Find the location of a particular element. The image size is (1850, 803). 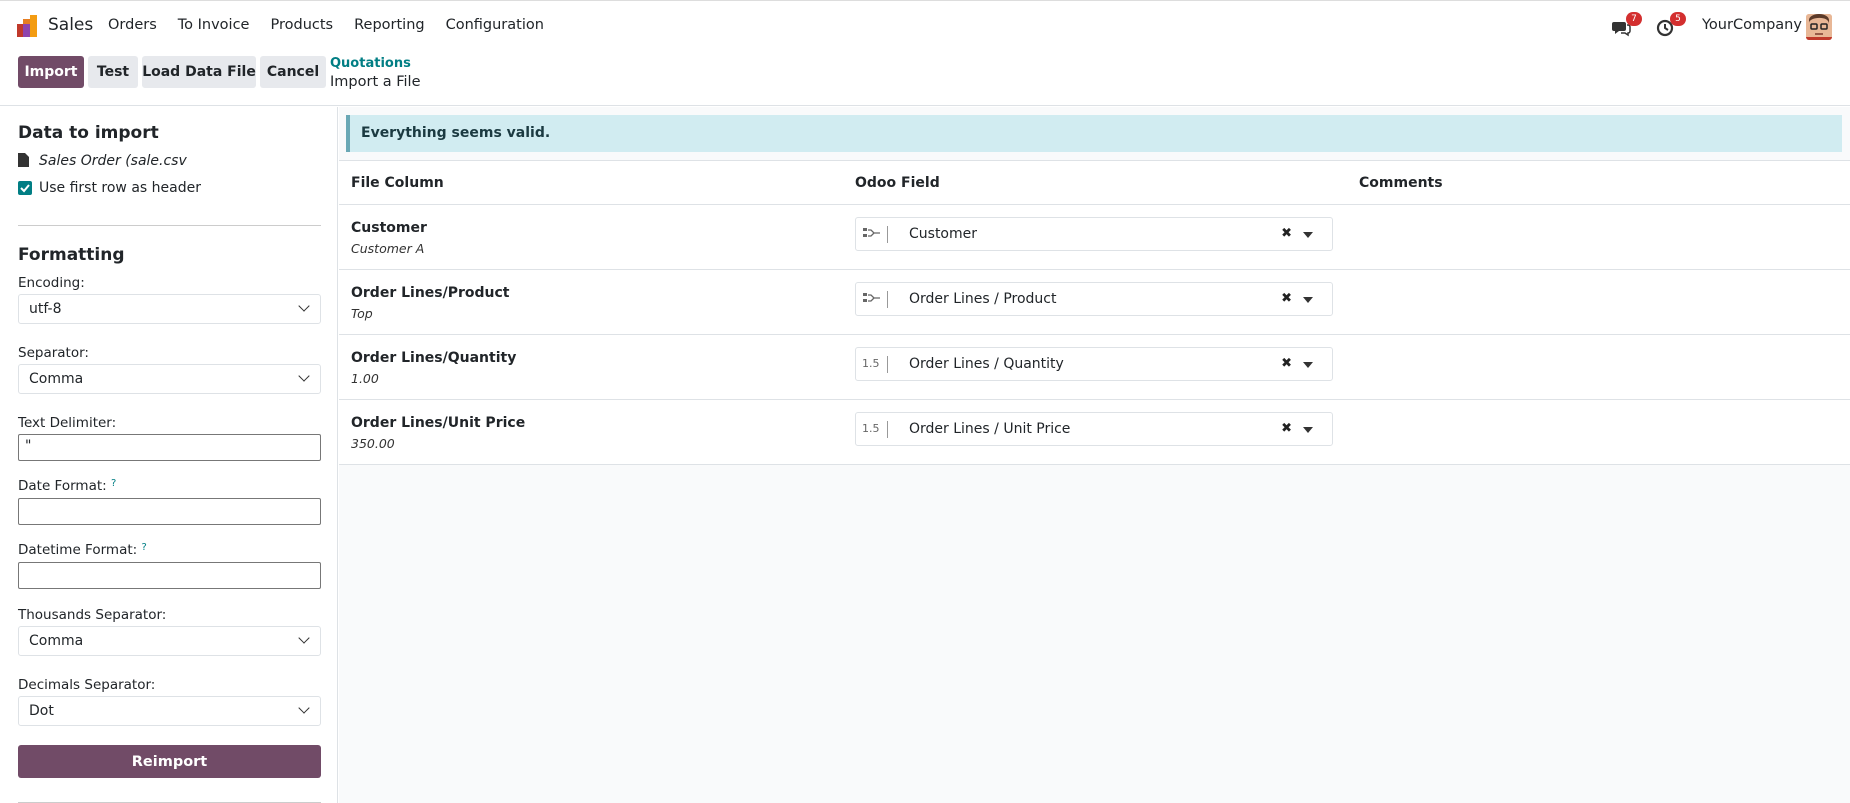

header-odoo-field: Odoo Field is located at coordinates (897, 183).